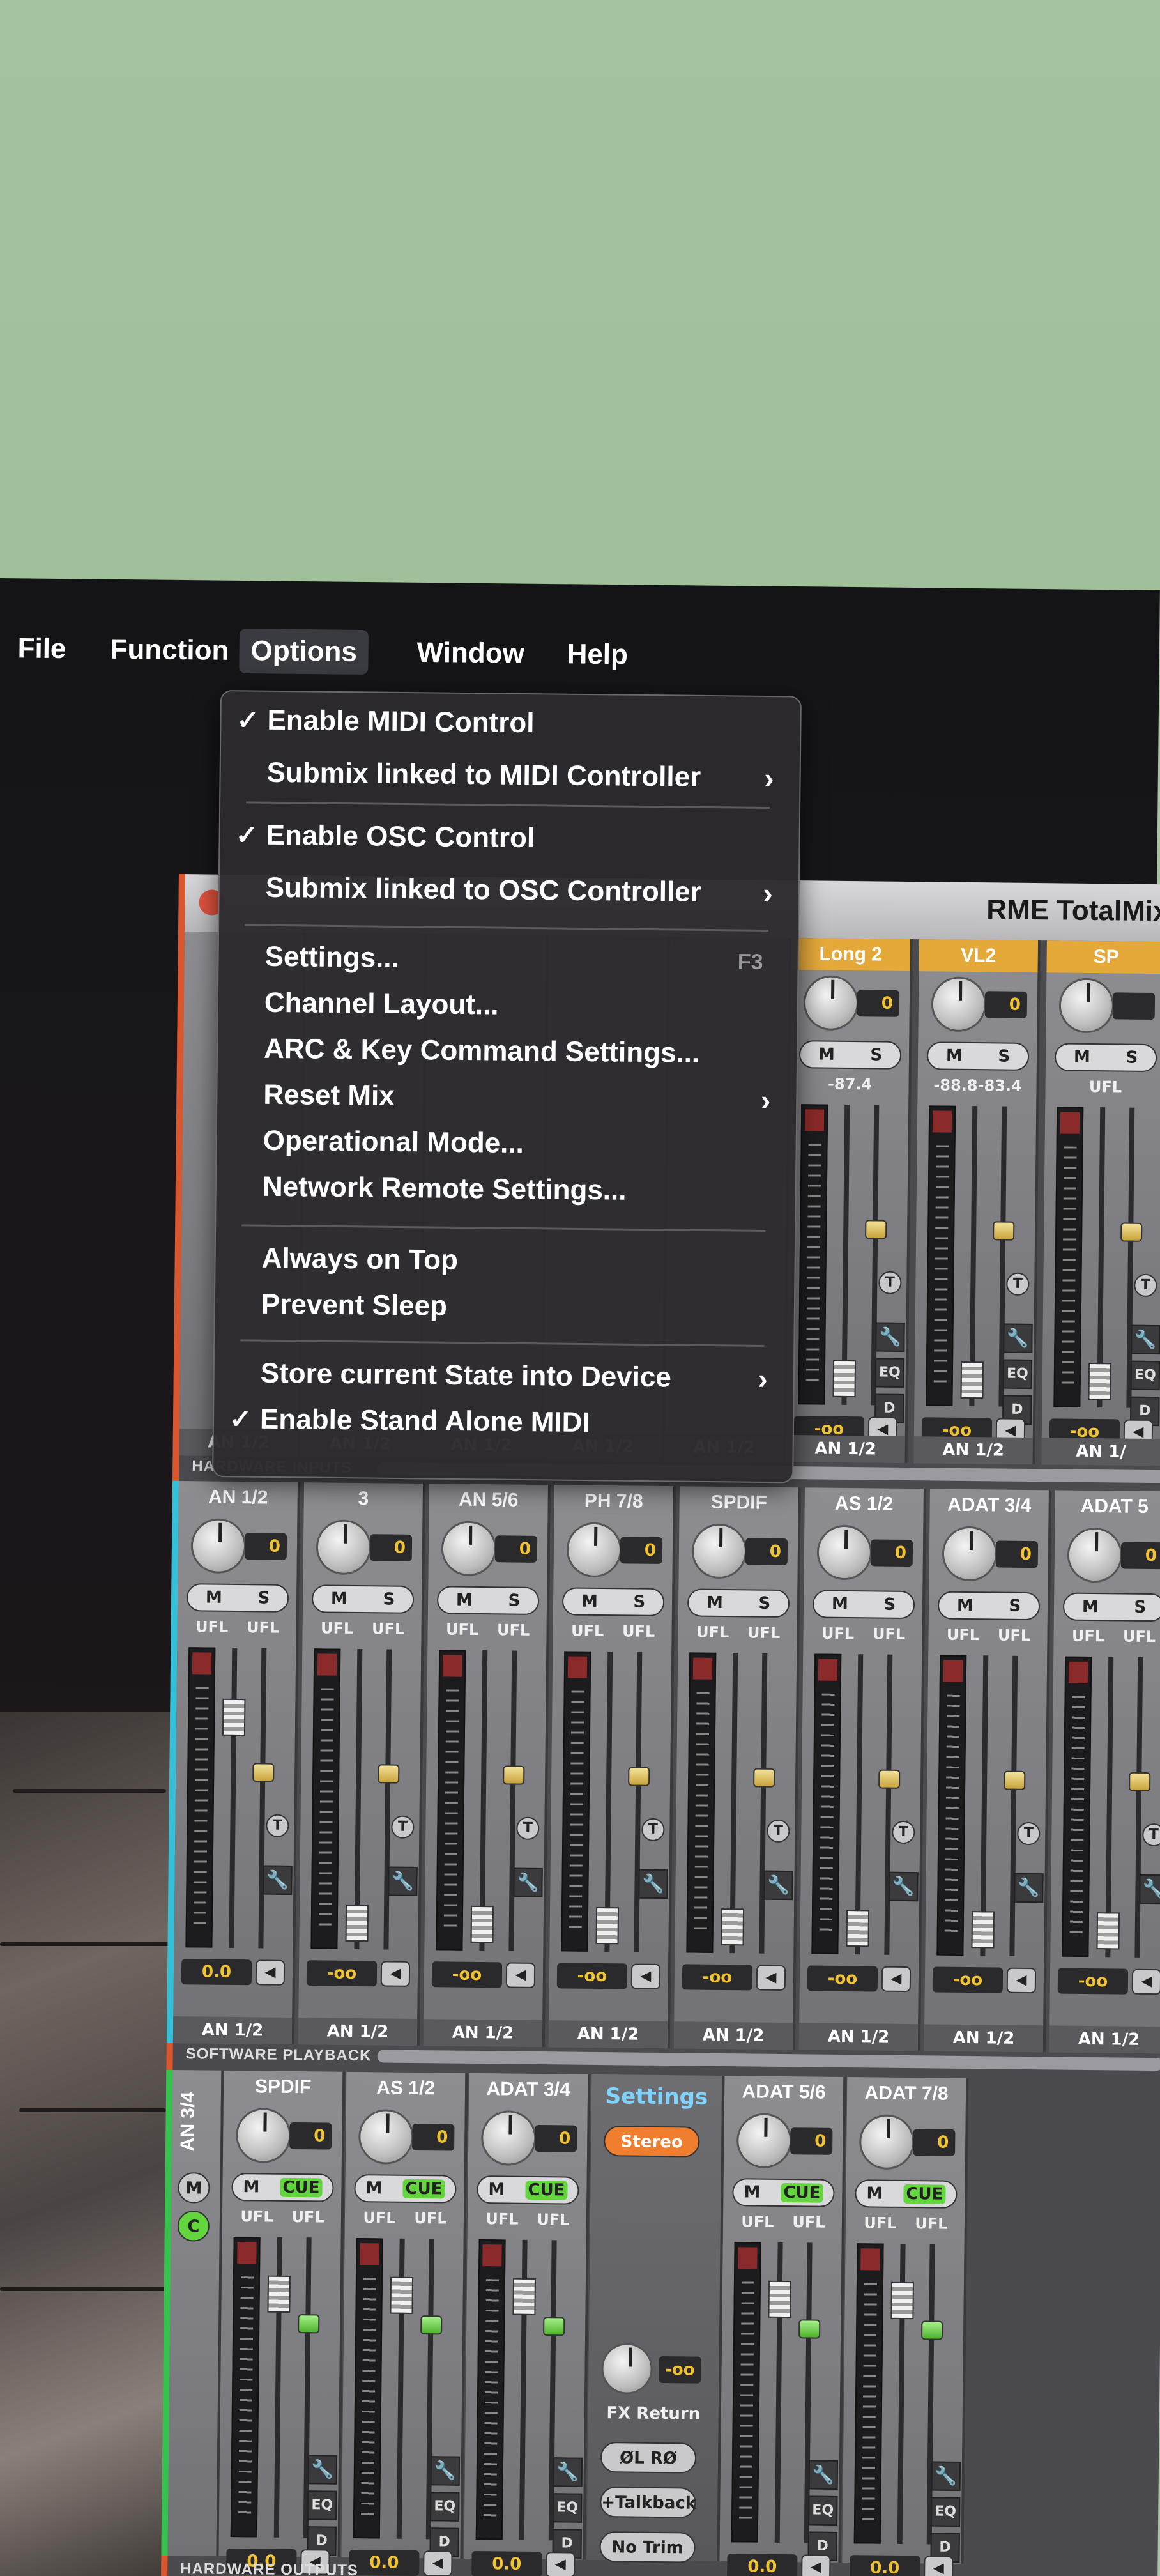 Image resolution: width=1160 pixels, height=2576 pixels. Describe the element at coordinates (508, 959) in the screenshot. I see `menu-item-settings: Settings... F3` at that location.